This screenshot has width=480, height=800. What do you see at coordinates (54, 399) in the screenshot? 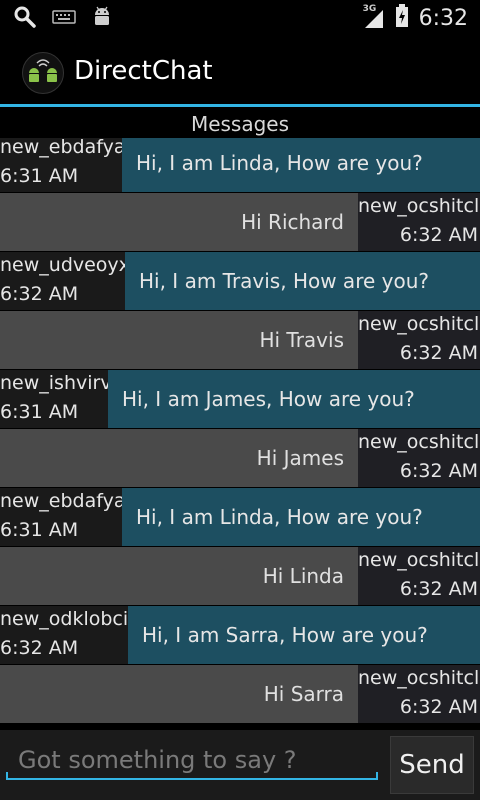
I see `message-meta: new_ishvirv 6:31 AM` at bounding box center [54, 399].